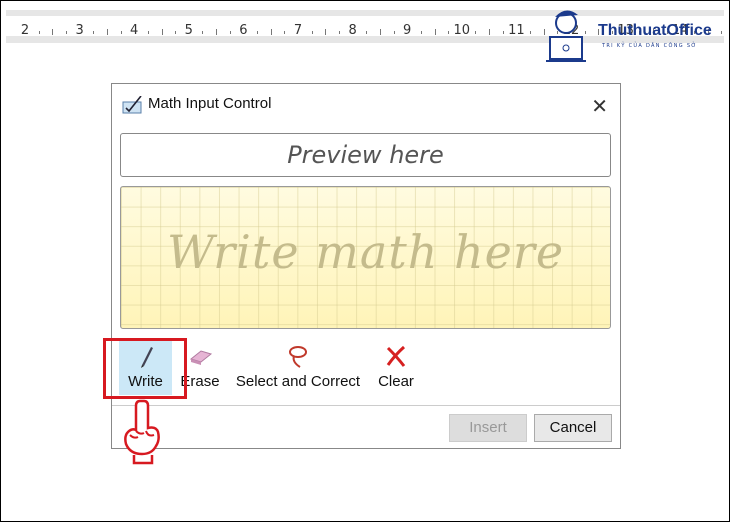 The image size is (730, 522). What do you see at coordinates (365, 155) in the screenshot?
I see `preview-area: Preview here` at bounding box center [365, 155].